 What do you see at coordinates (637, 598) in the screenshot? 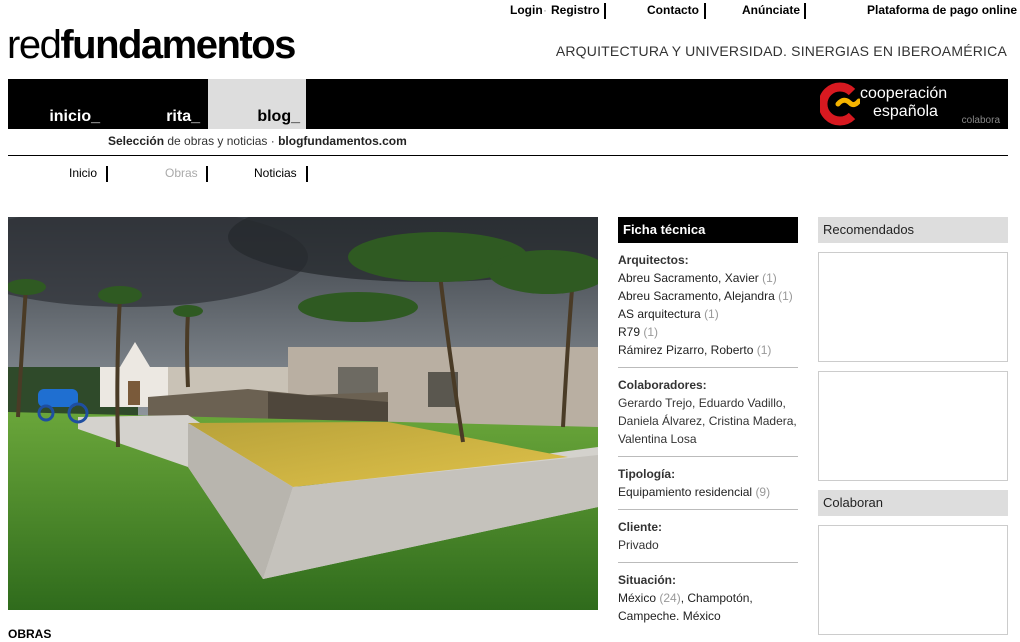
I see `situacion-country-link: México` at bounding box center [637, 598].